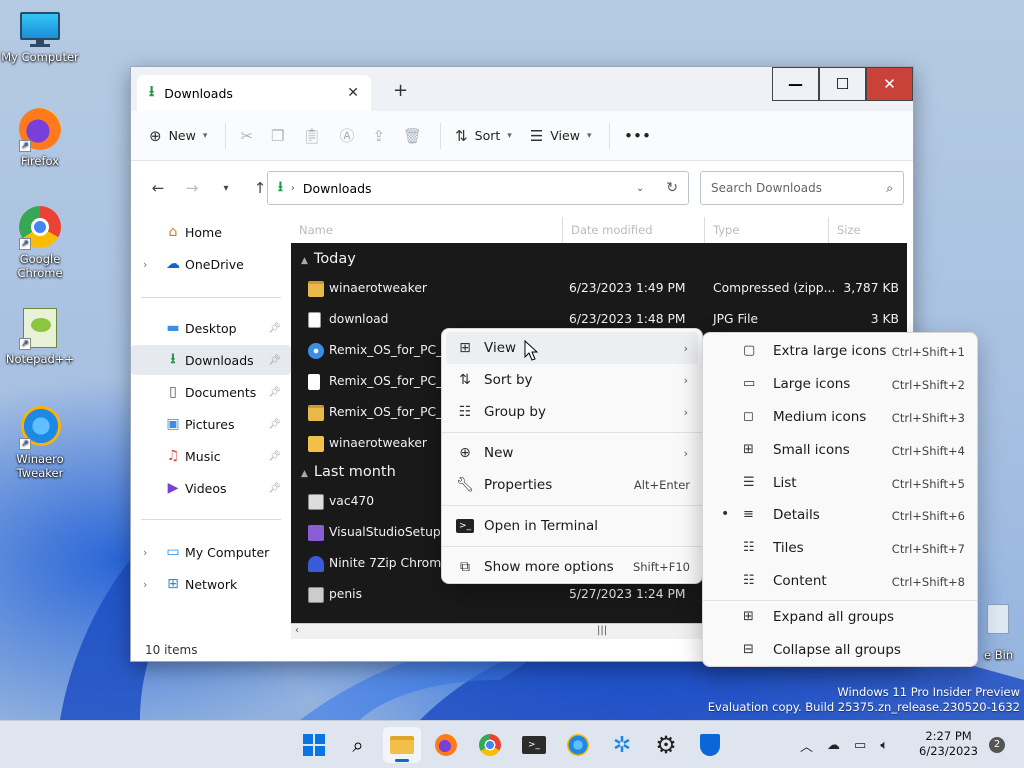  I want to click on file-name: VisualStudioSetup, so click(385, 532).